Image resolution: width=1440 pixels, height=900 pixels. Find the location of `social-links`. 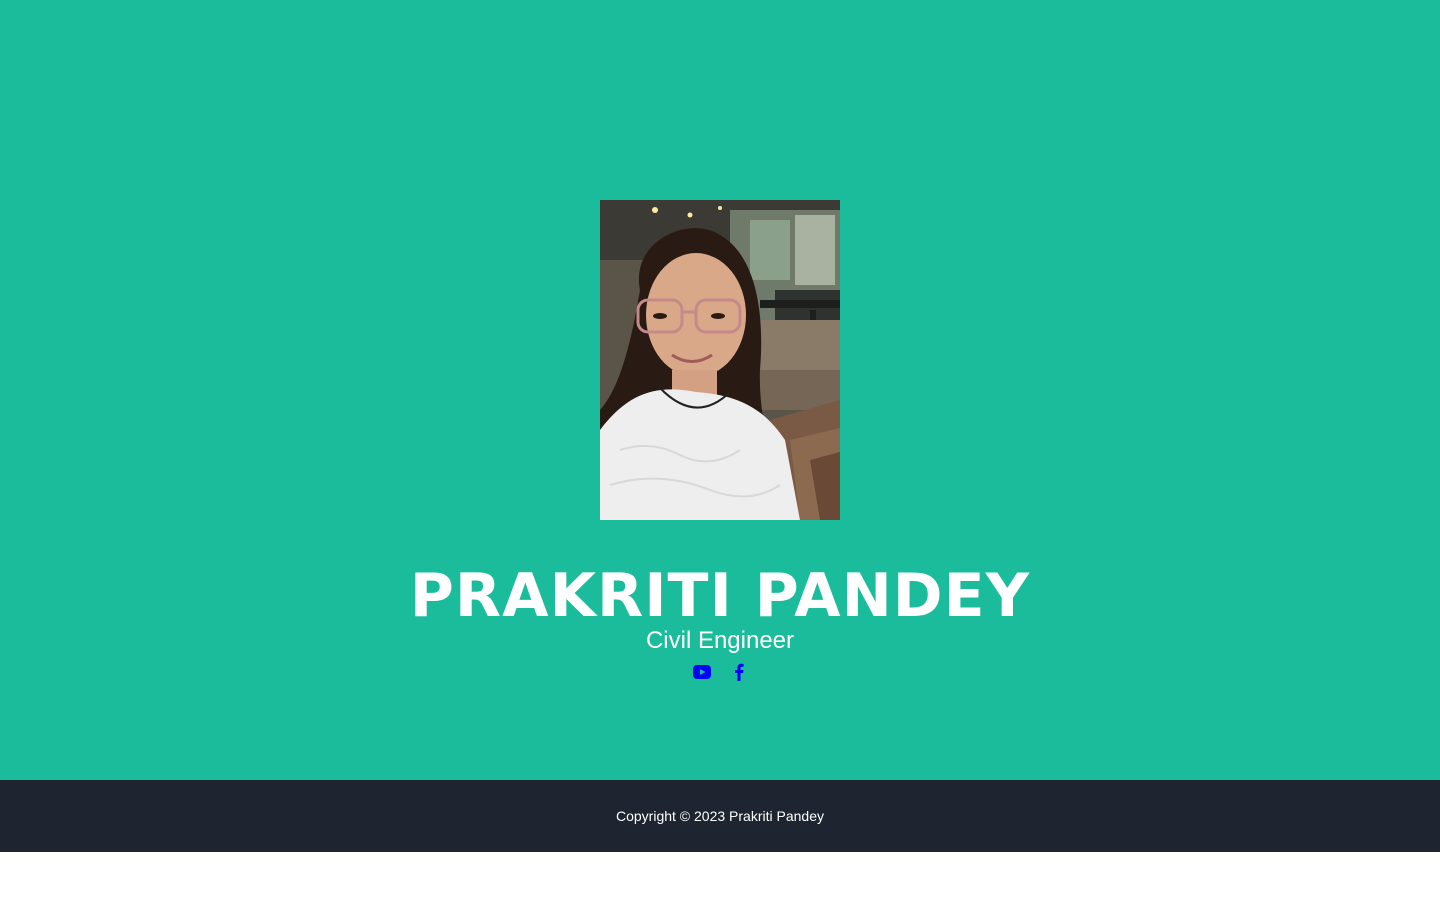

social-links is located at coordinates (720, 672).